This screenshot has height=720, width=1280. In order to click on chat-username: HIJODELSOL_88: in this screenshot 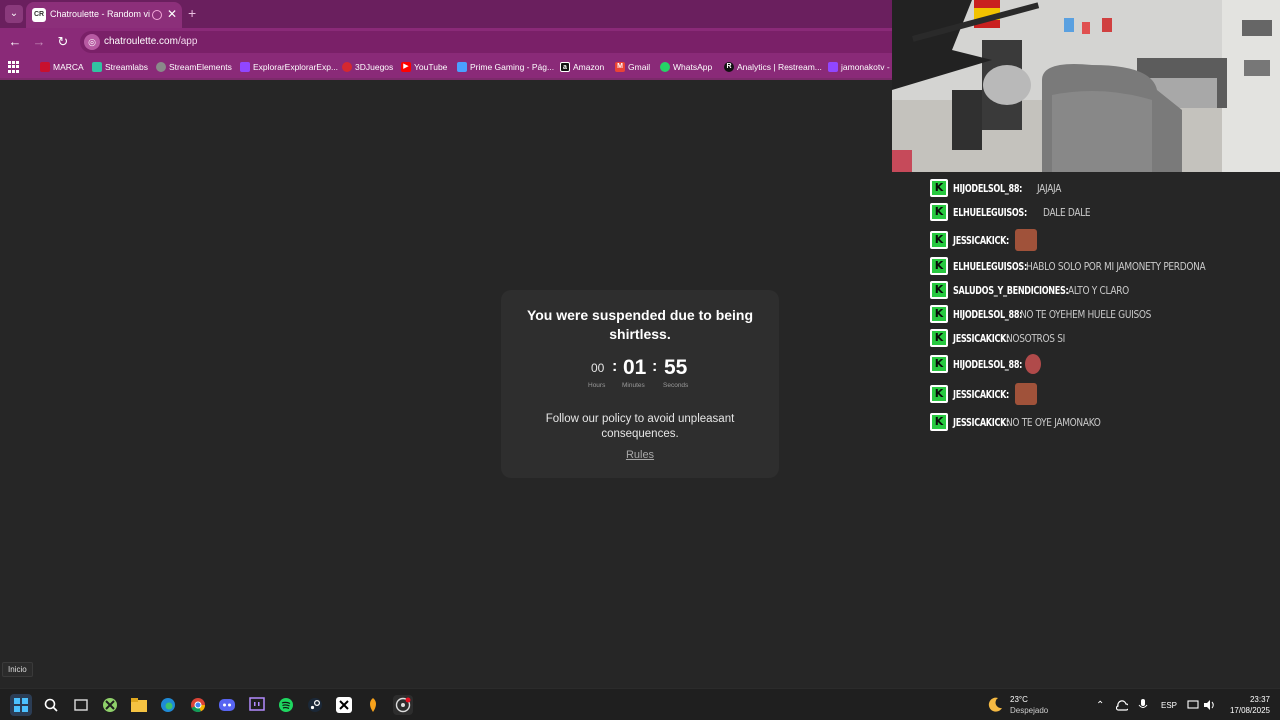, I will do `click(988, 364)`.